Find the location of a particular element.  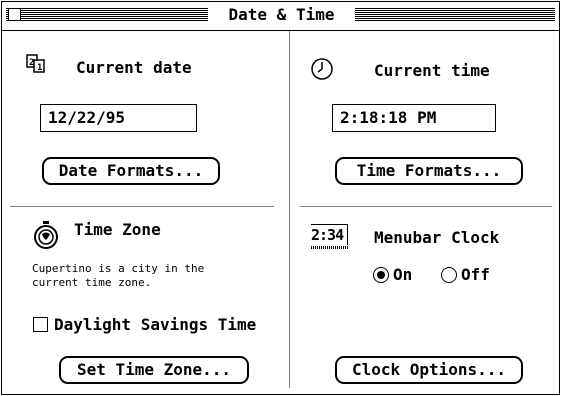

current-time-field: 2:18:18 PM is located at coordinates (414, 118).